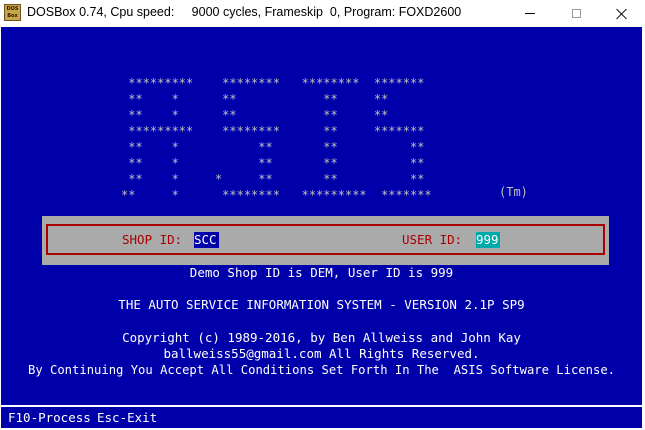 The height and width of the screenshot is (430, 645). Describe the element at coordinates (273, 83) in the screenshot. I see `logo-line: ********* ******** ******** *******` at that location.